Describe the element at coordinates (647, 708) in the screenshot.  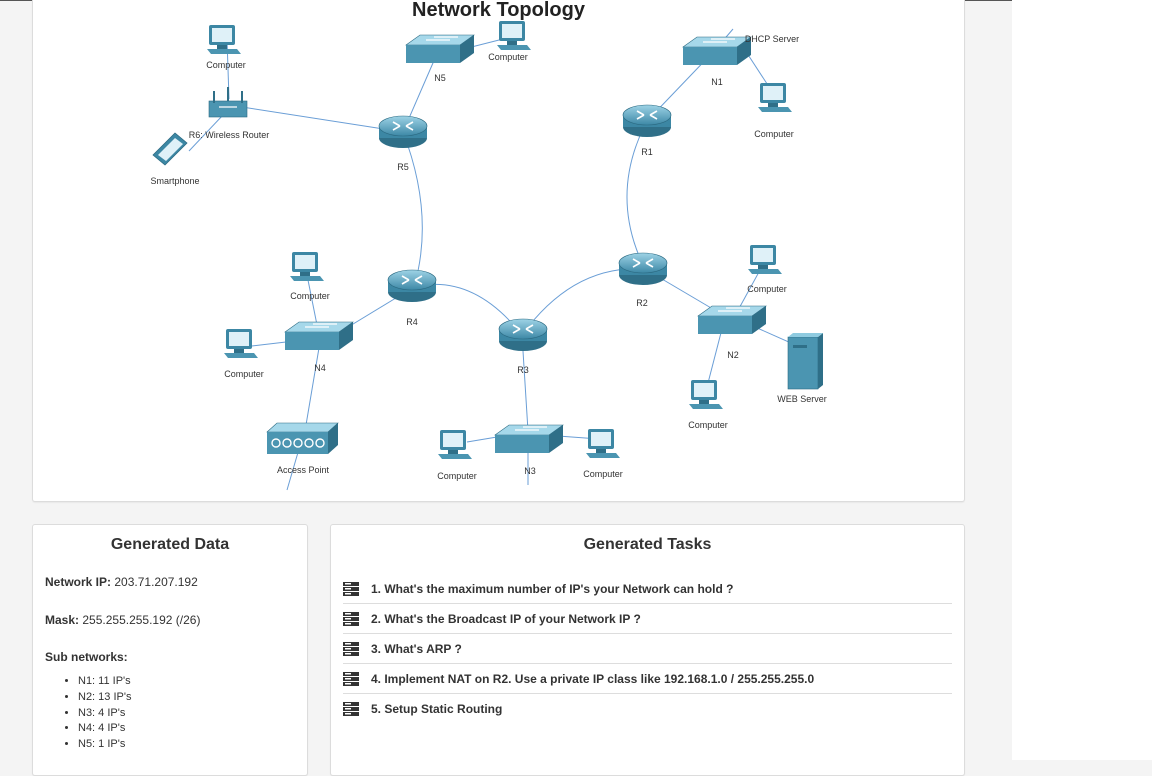
I see `task-item-5: 5. Setup Static Routing` at that location.